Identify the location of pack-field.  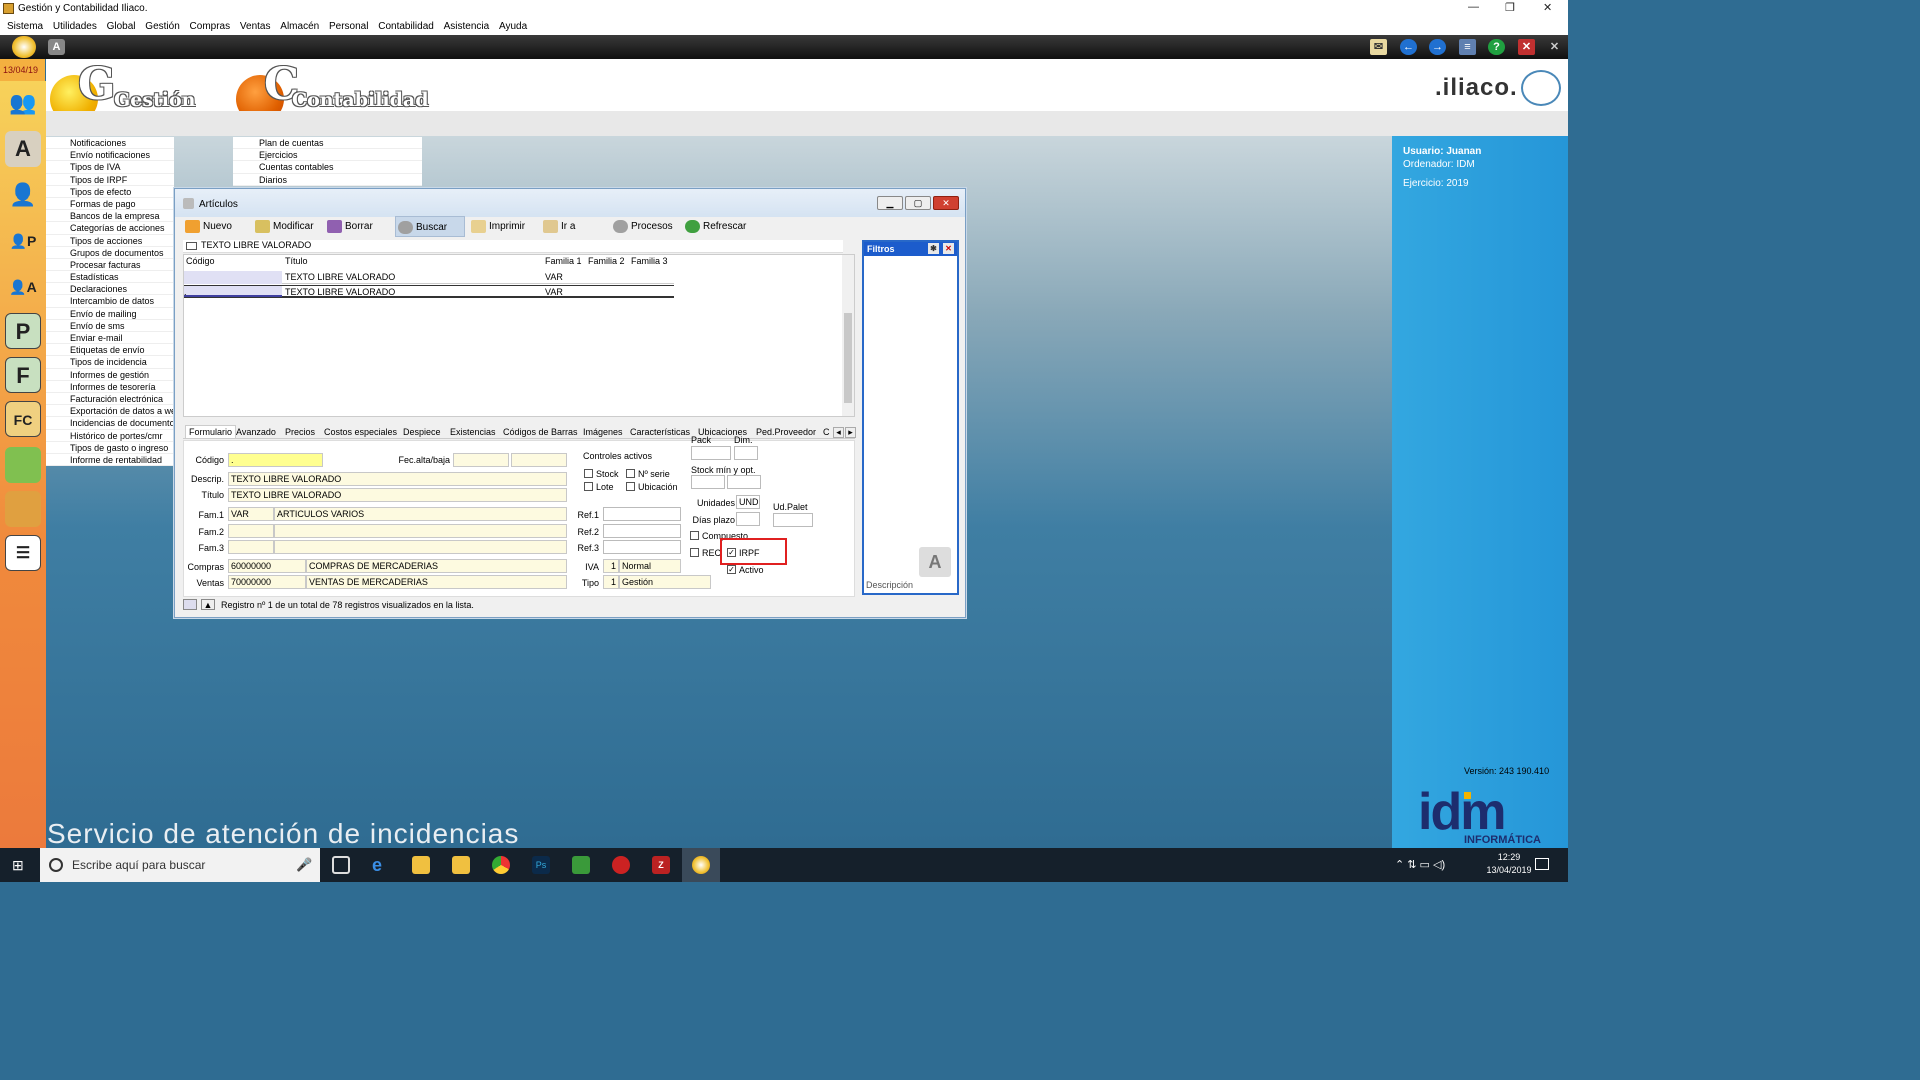
(711, 453).